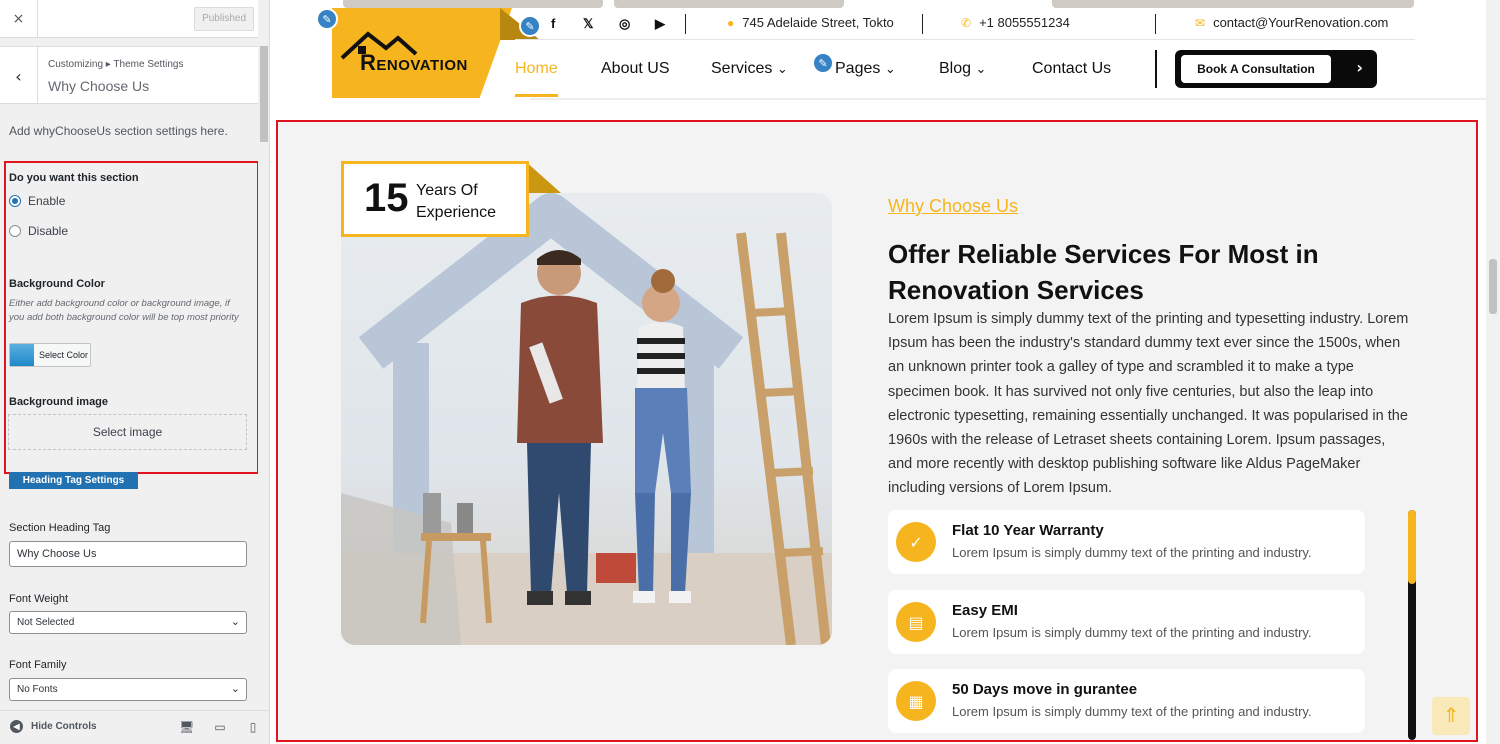 Image resolution: width=1500 pixels, height=744 pixels. What do you see at coordinates (1045, 689) in the screenshot?
I see `feature-title: 50 Days move in gurantee` at bounding box center [1045, 689].